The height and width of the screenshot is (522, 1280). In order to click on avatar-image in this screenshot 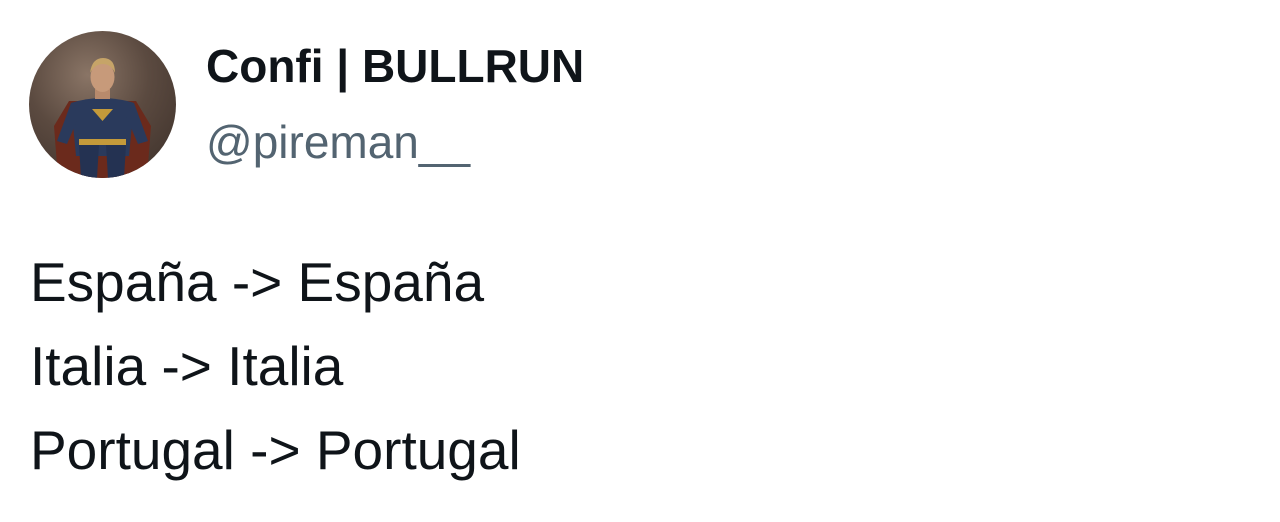, I will do `click(102, 118)`.